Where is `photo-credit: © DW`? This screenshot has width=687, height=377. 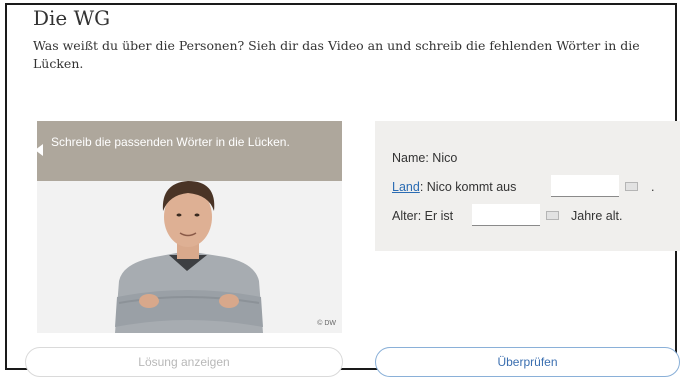
photo-credit: © DW is located at coordinates (326, 323).